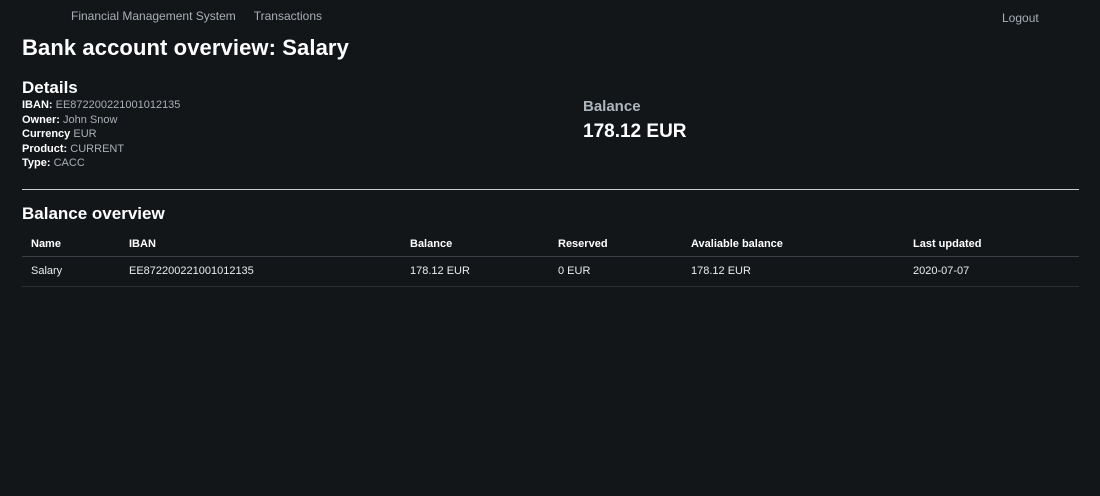 This screenshot has width=1100, height=496. Describe the element at coordinates (153, 16) in the screenshot. I see `nav-brand-link: Financial Management System` at that location.